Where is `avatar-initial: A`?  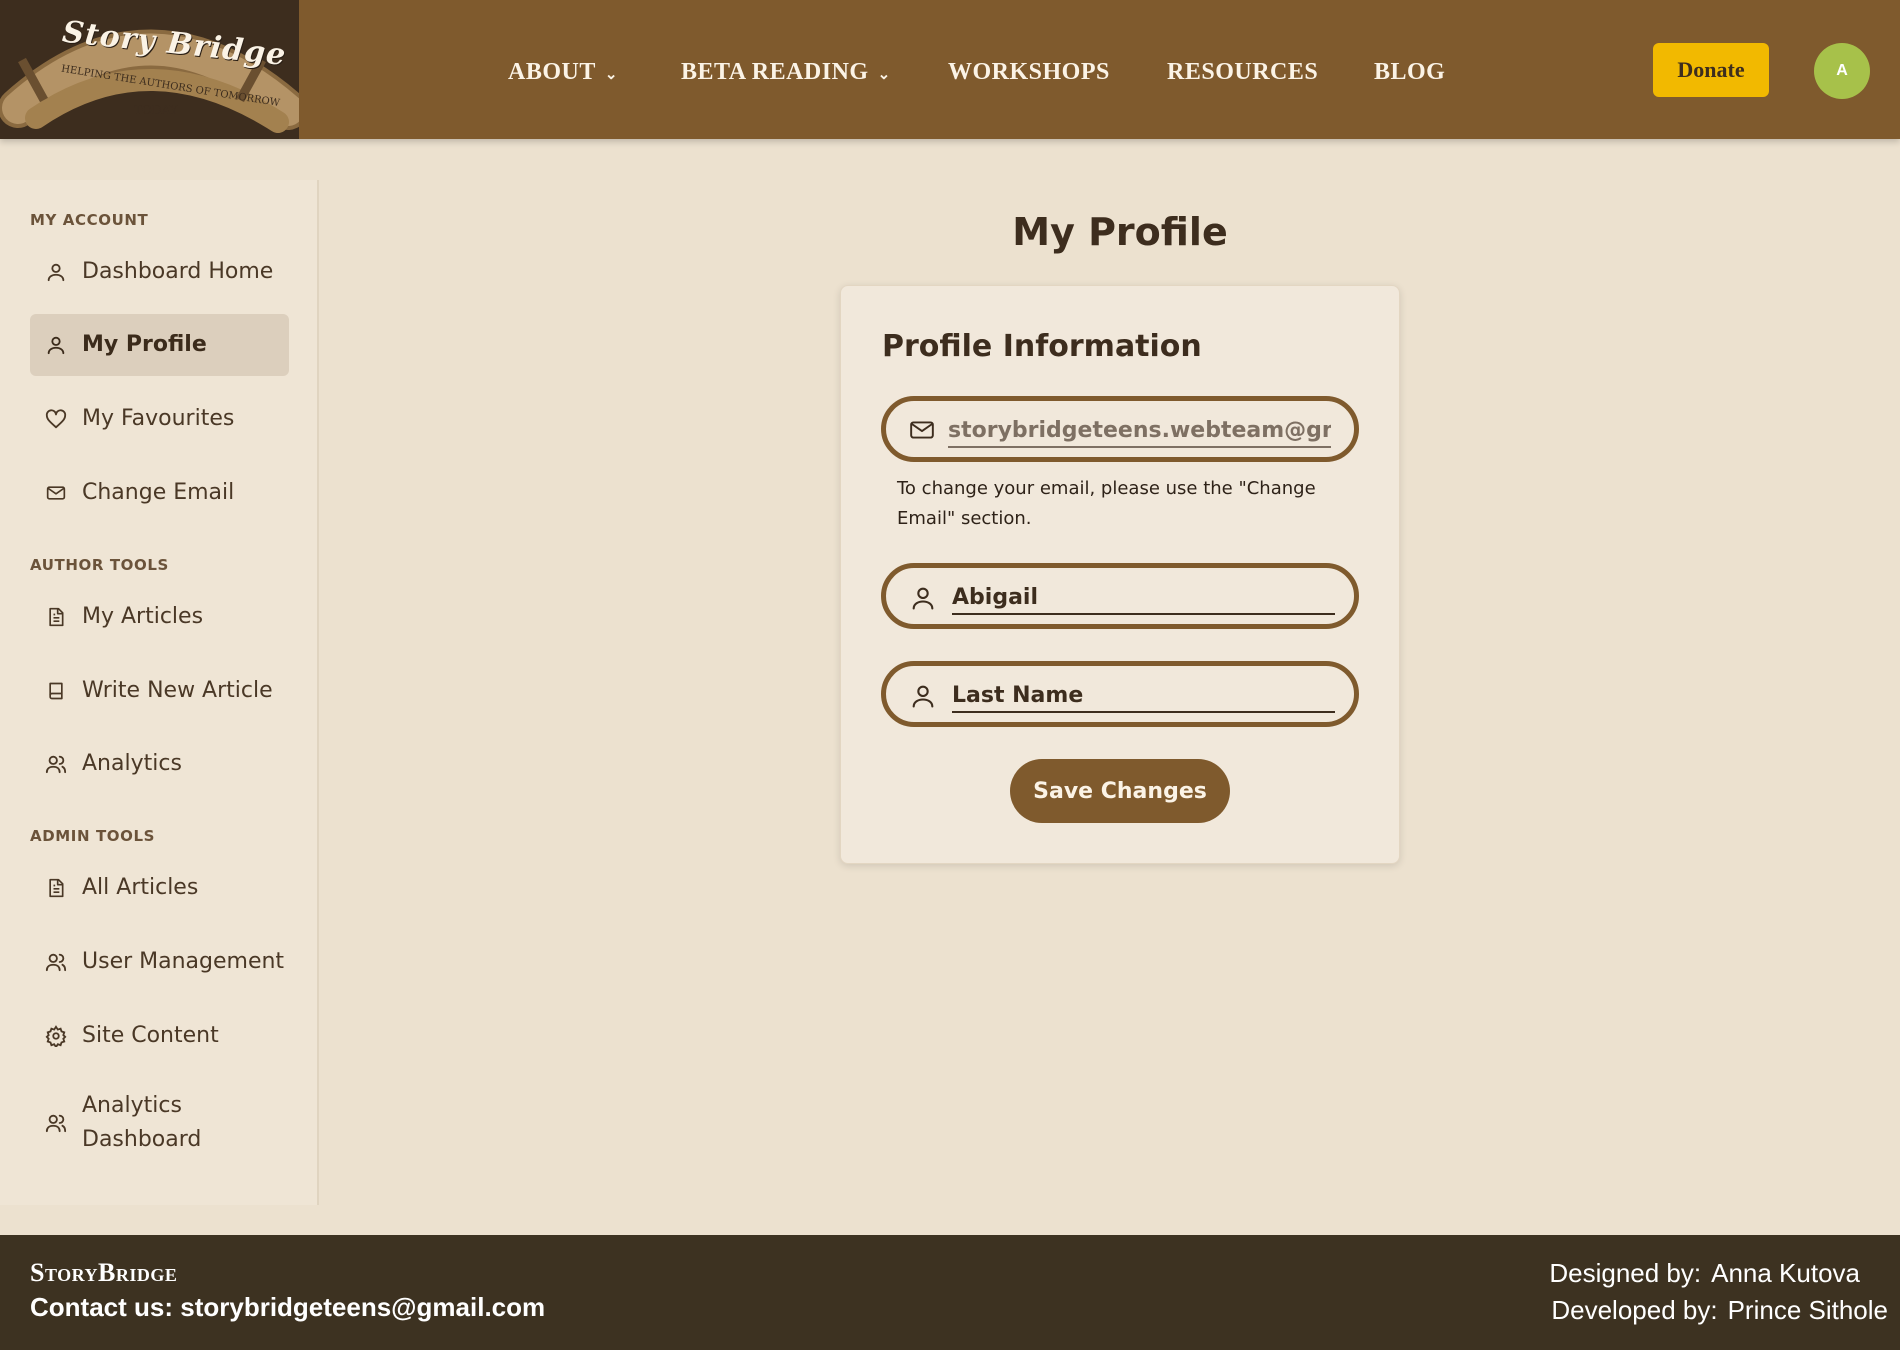 avatar-initial: A is located at coordinates (1842, 70).